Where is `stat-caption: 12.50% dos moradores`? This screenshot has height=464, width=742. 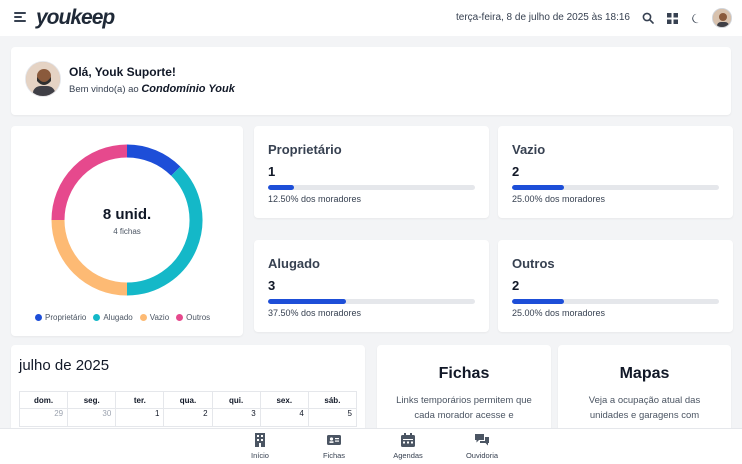 stat-caption: 12.50% dos moradores is located at coordinates (315, 199).